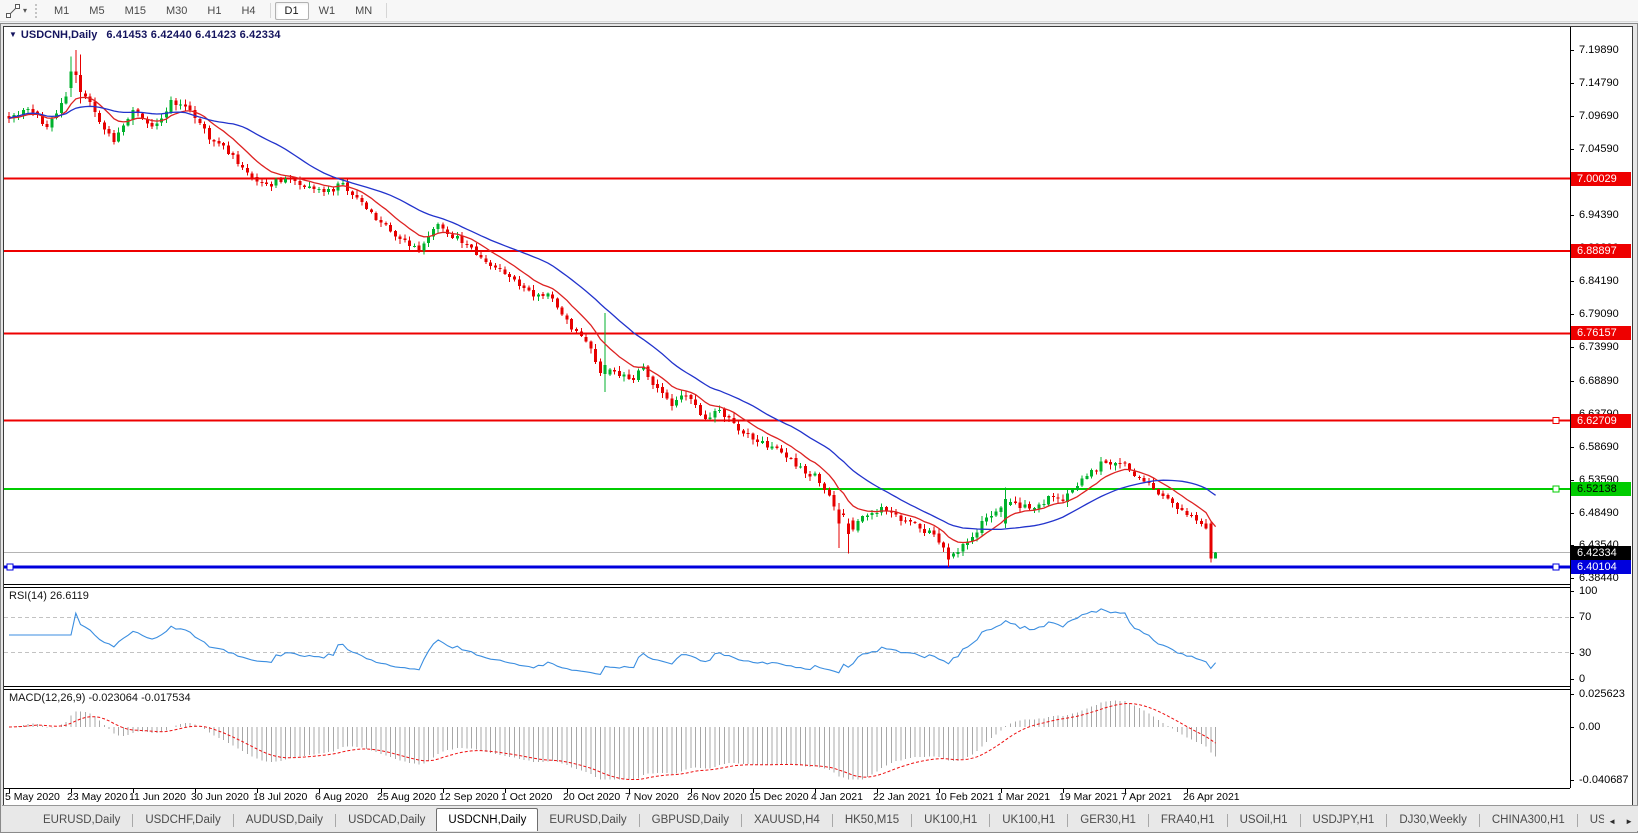 The height and width of the screenshot is (833, 1638). I want to click on tab-scroll-arrows: ◄ ►, so click(1620, 821).